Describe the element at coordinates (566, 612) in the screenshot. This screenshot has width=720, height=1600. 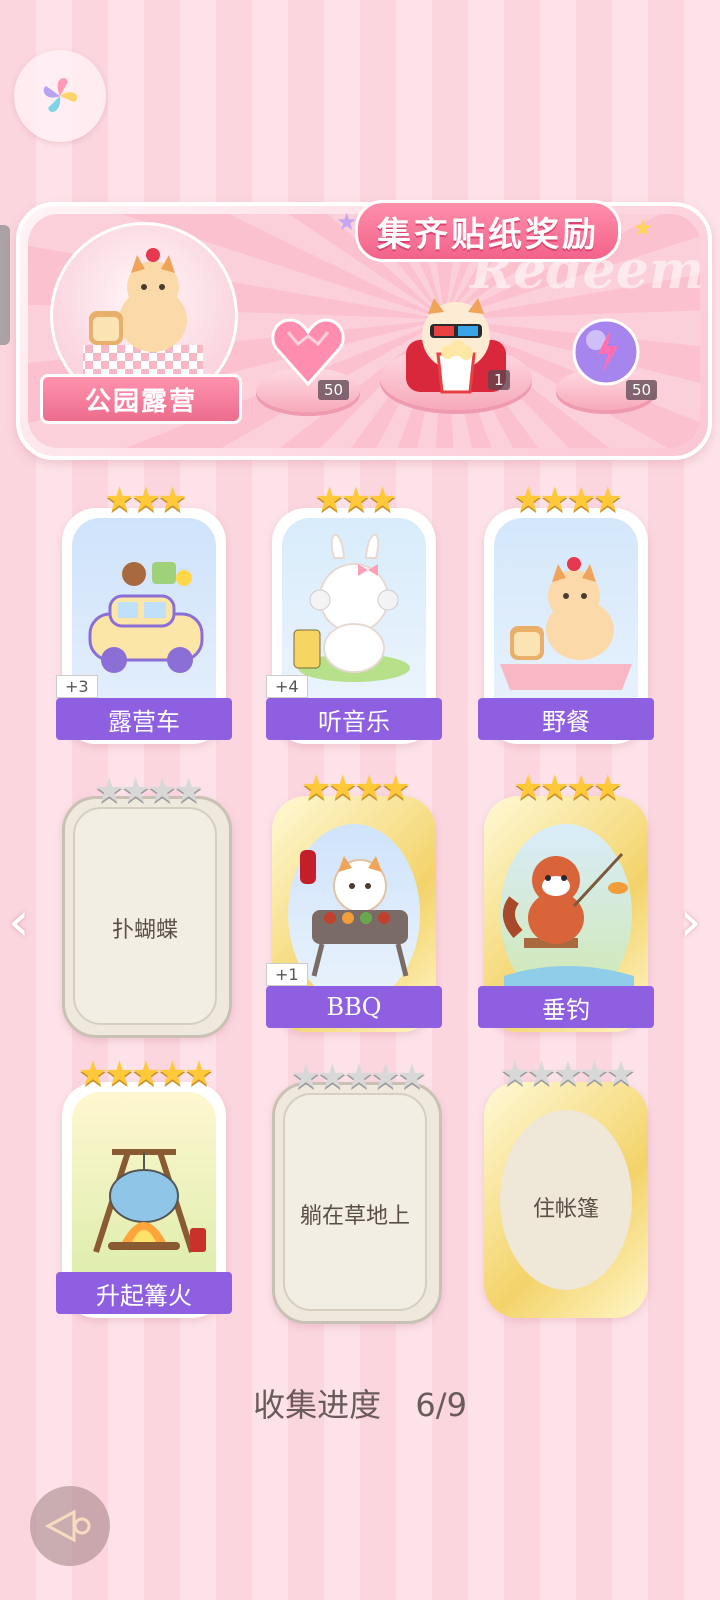
I see `sticker-card-picnic: ★★★★ 野餐` at that location.